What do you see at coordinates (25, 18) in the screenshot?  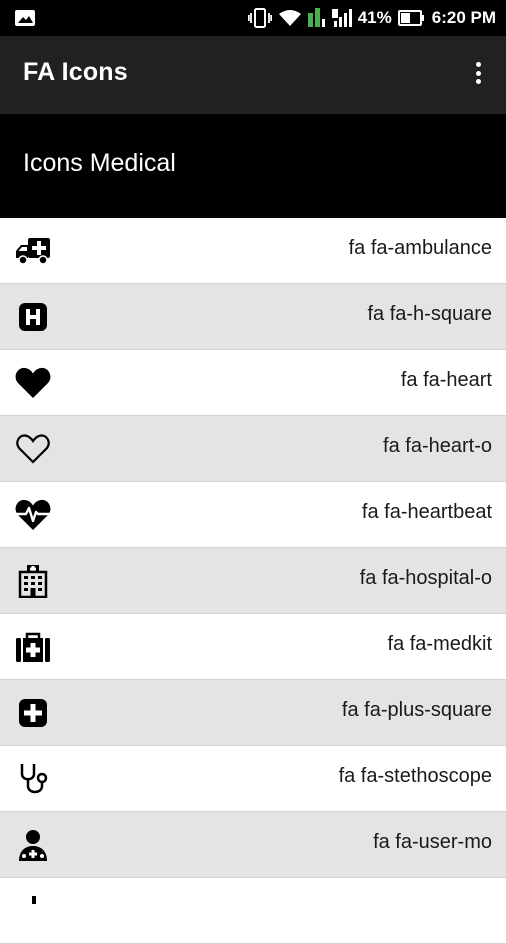 I see `gallery-icon` at bounding box center [25, 18].